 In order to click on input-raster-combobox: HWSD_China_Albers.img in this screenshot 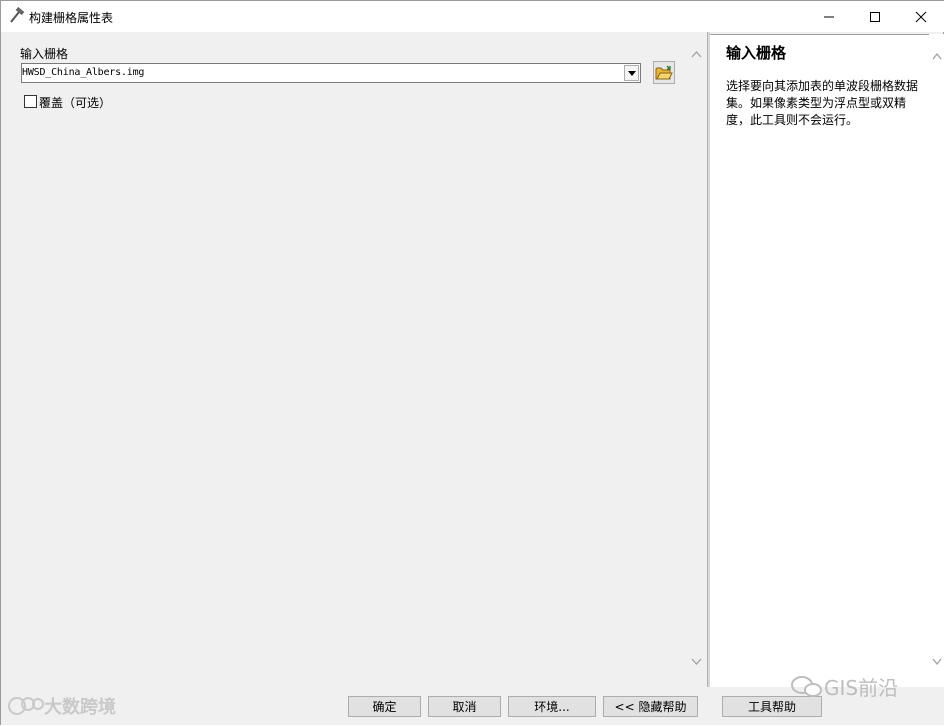, I will do `click(331, 73)`.